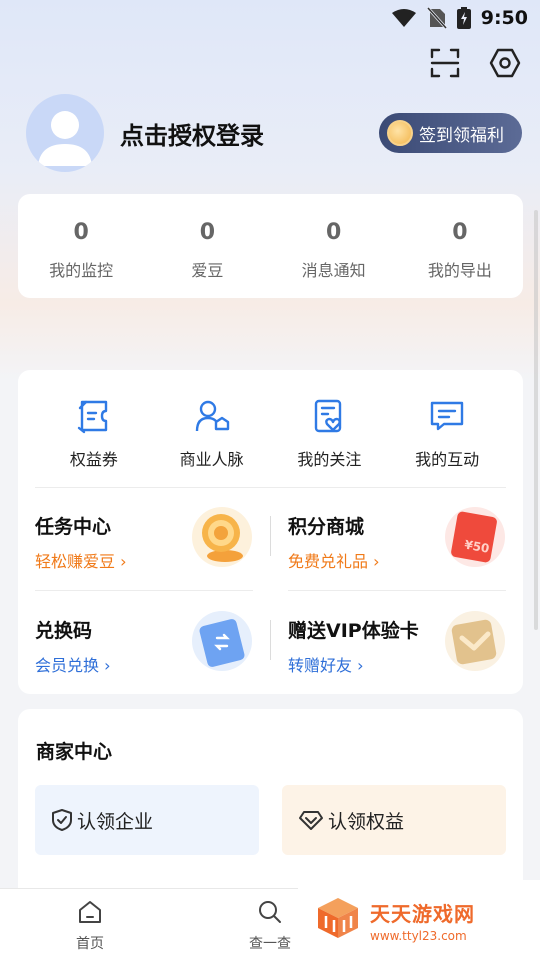 This screenshot has height=960, width=540. Describe the element at coordinates (536, 420) in the screenshot. I see `scrollbar` at that location.